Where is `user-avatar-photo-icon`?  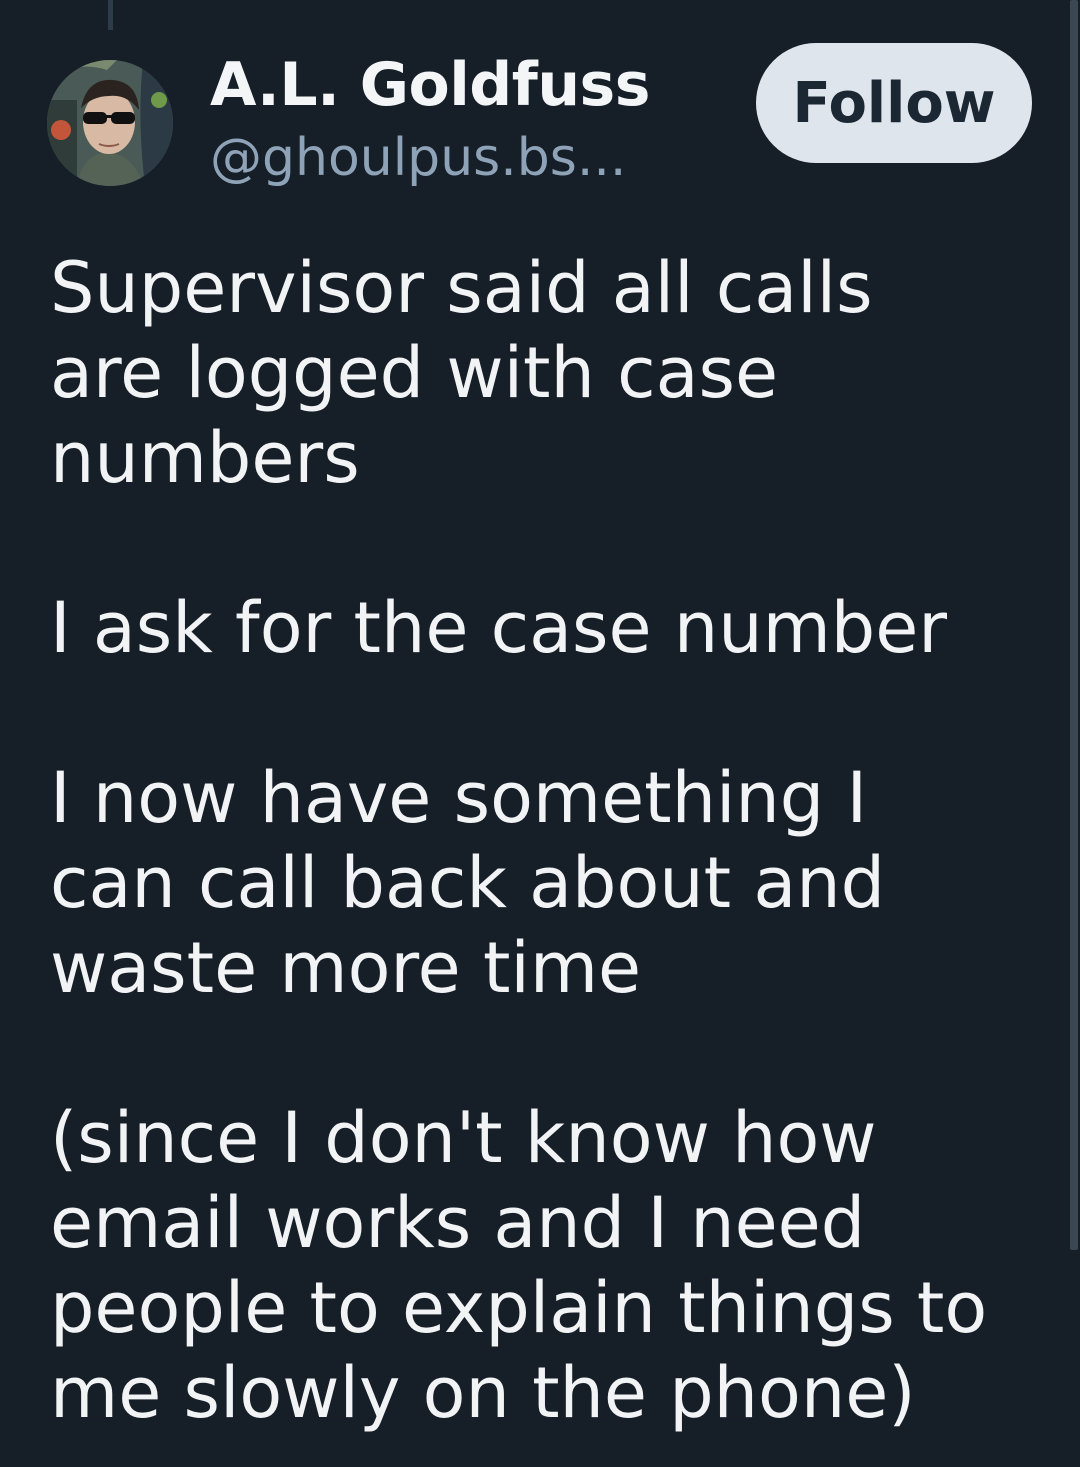 user-avatar-photo-icon is located at coordinates (110, 123).